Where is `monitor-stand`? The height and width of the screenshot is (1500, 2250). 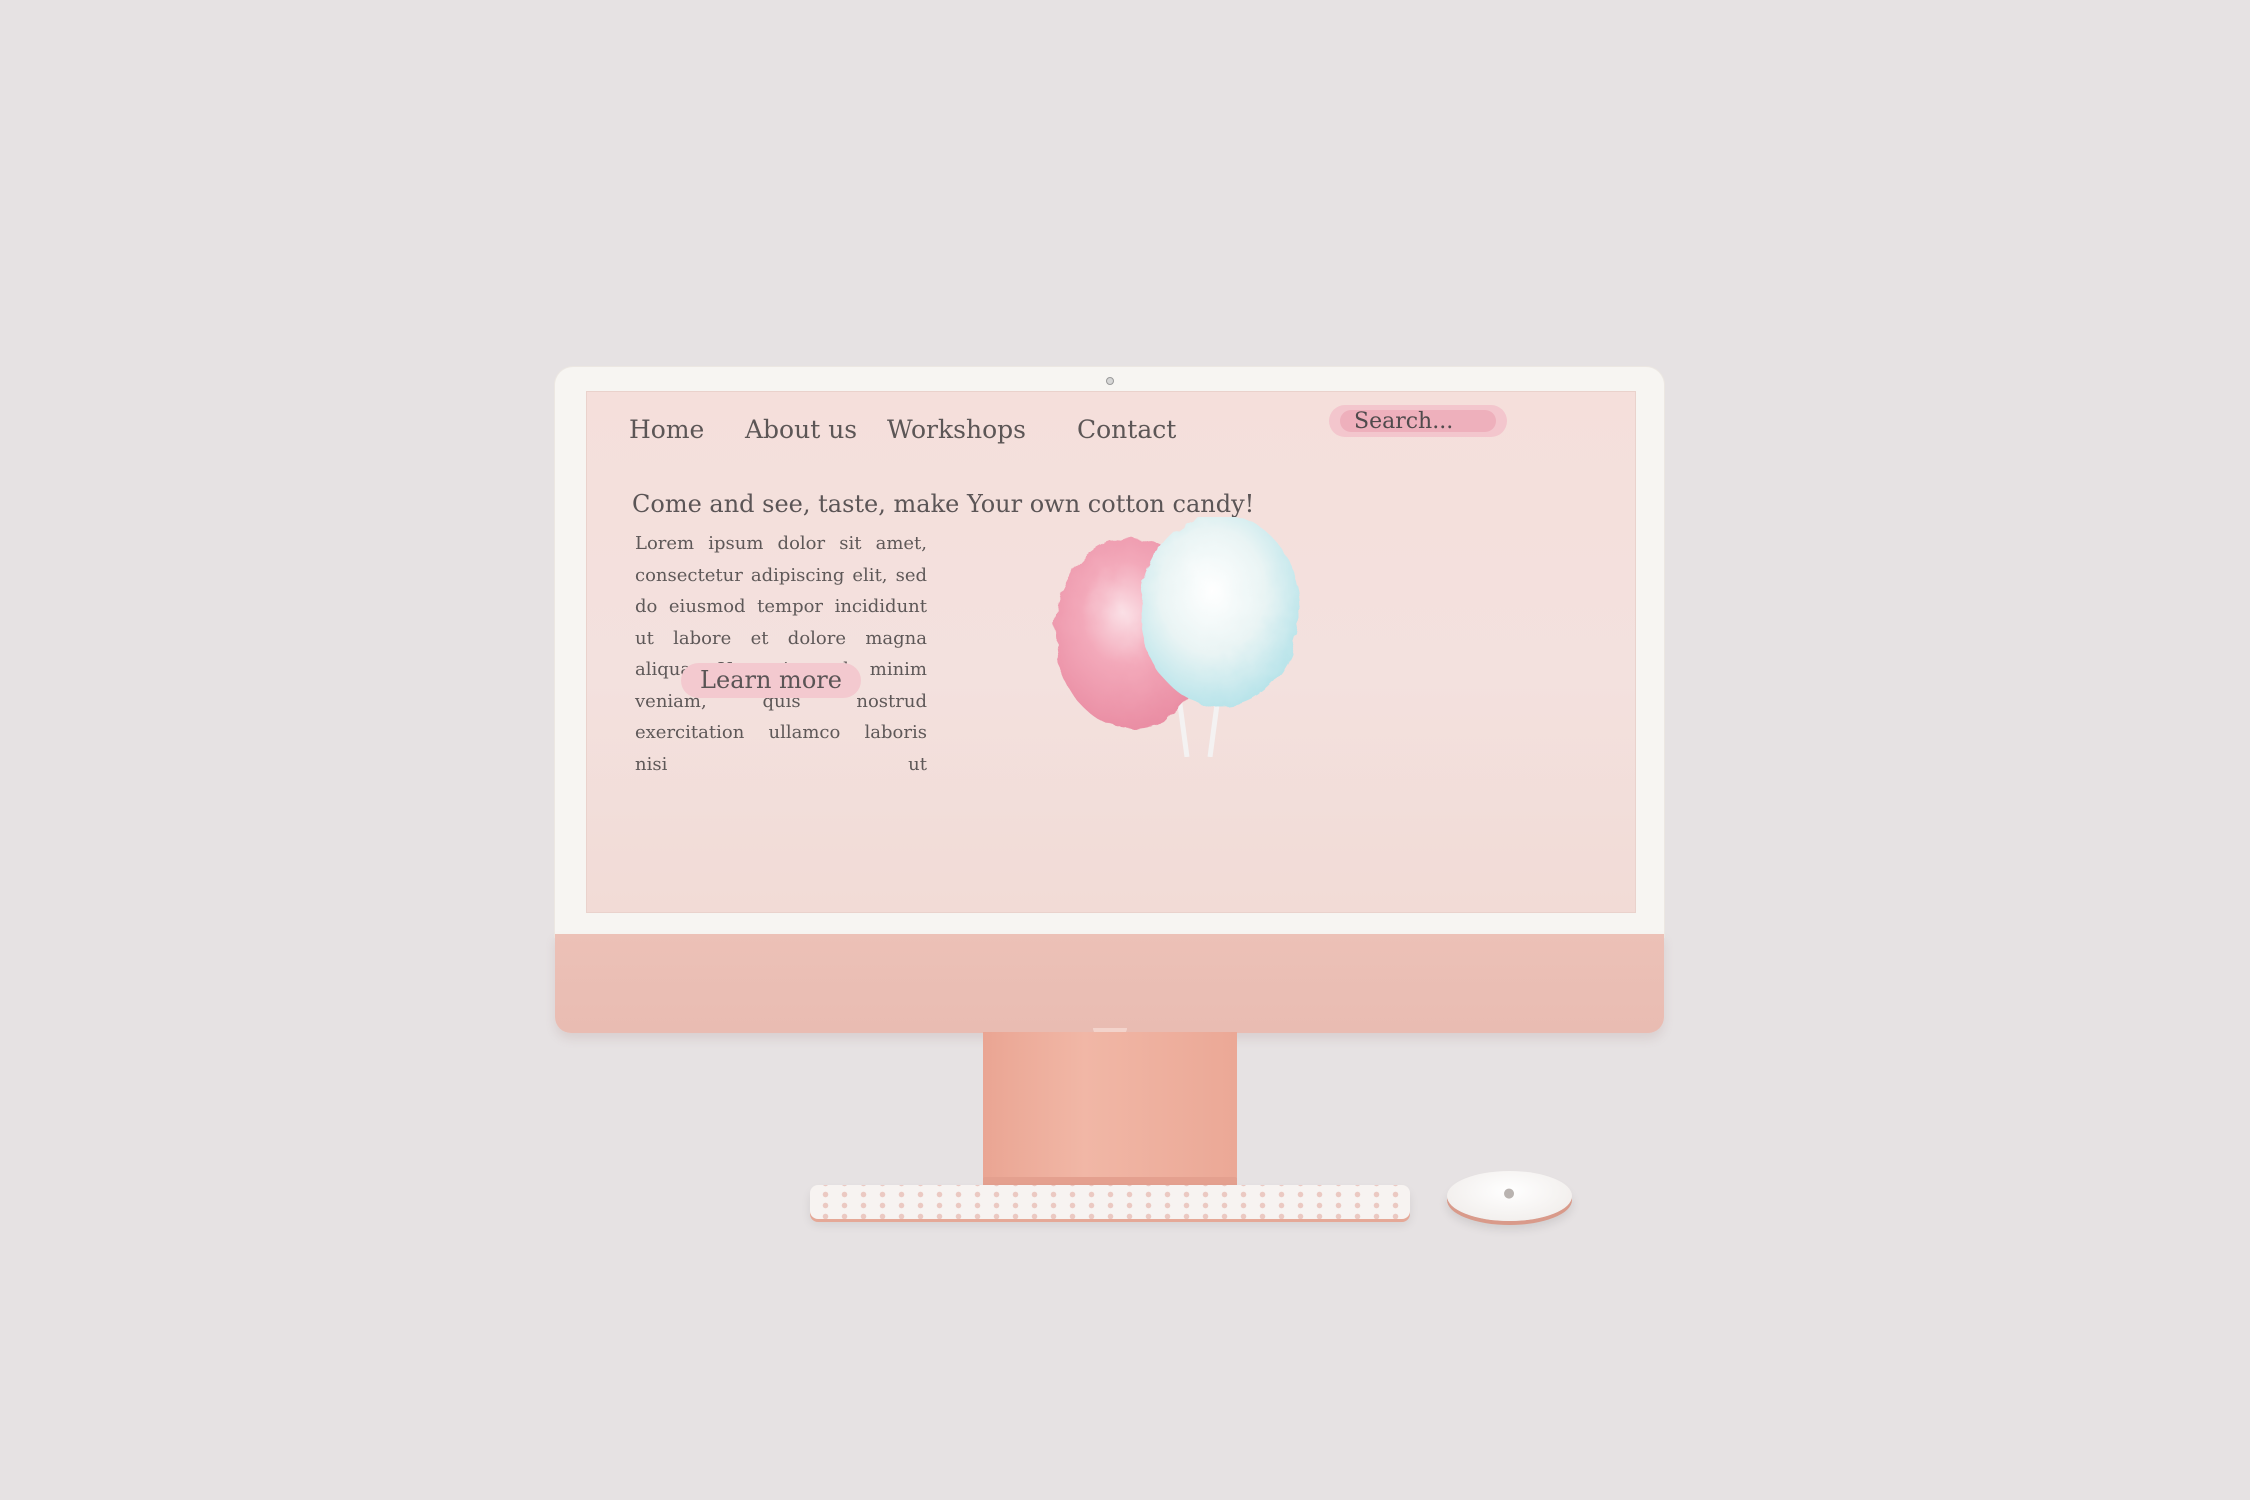
monitor-stand is located at coordinates (1110, 1108).